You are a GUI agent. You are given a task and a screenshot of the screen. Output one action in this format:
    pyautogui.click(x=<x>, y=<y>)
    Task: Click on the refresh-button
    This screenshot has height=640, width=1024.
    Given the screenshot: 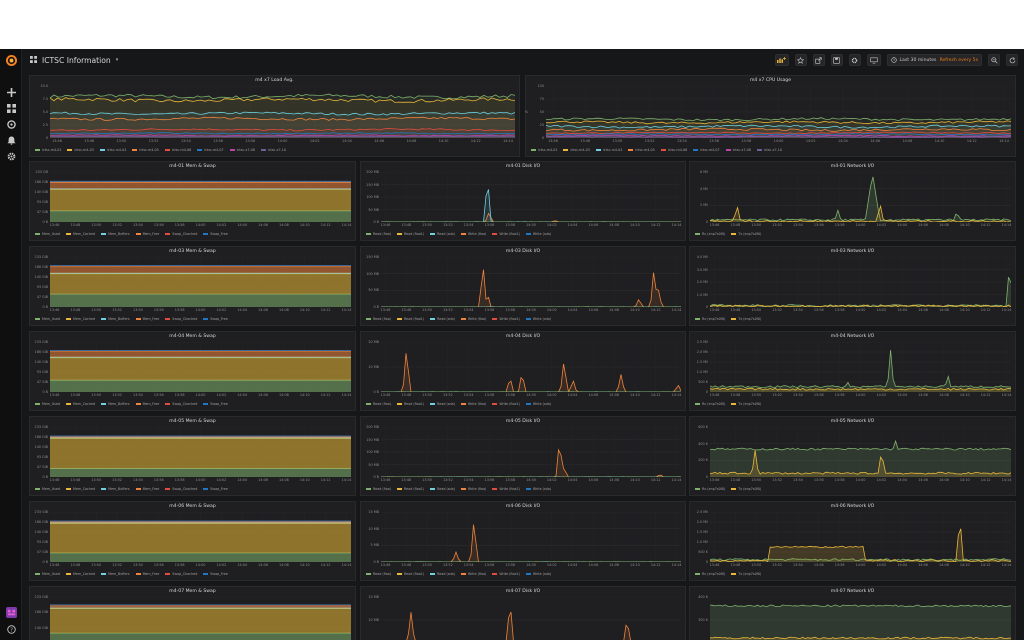 What is the action you would take?
    pyautogui.click(x=1012, y=60)
    